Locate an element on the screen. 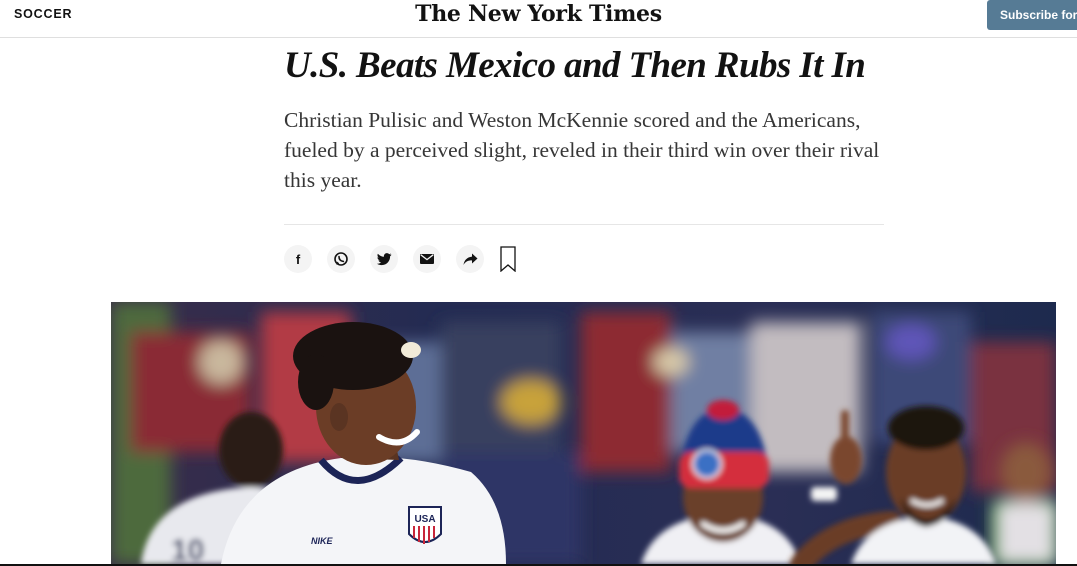  facebook-icon: f is located at coordinates (298, 259).